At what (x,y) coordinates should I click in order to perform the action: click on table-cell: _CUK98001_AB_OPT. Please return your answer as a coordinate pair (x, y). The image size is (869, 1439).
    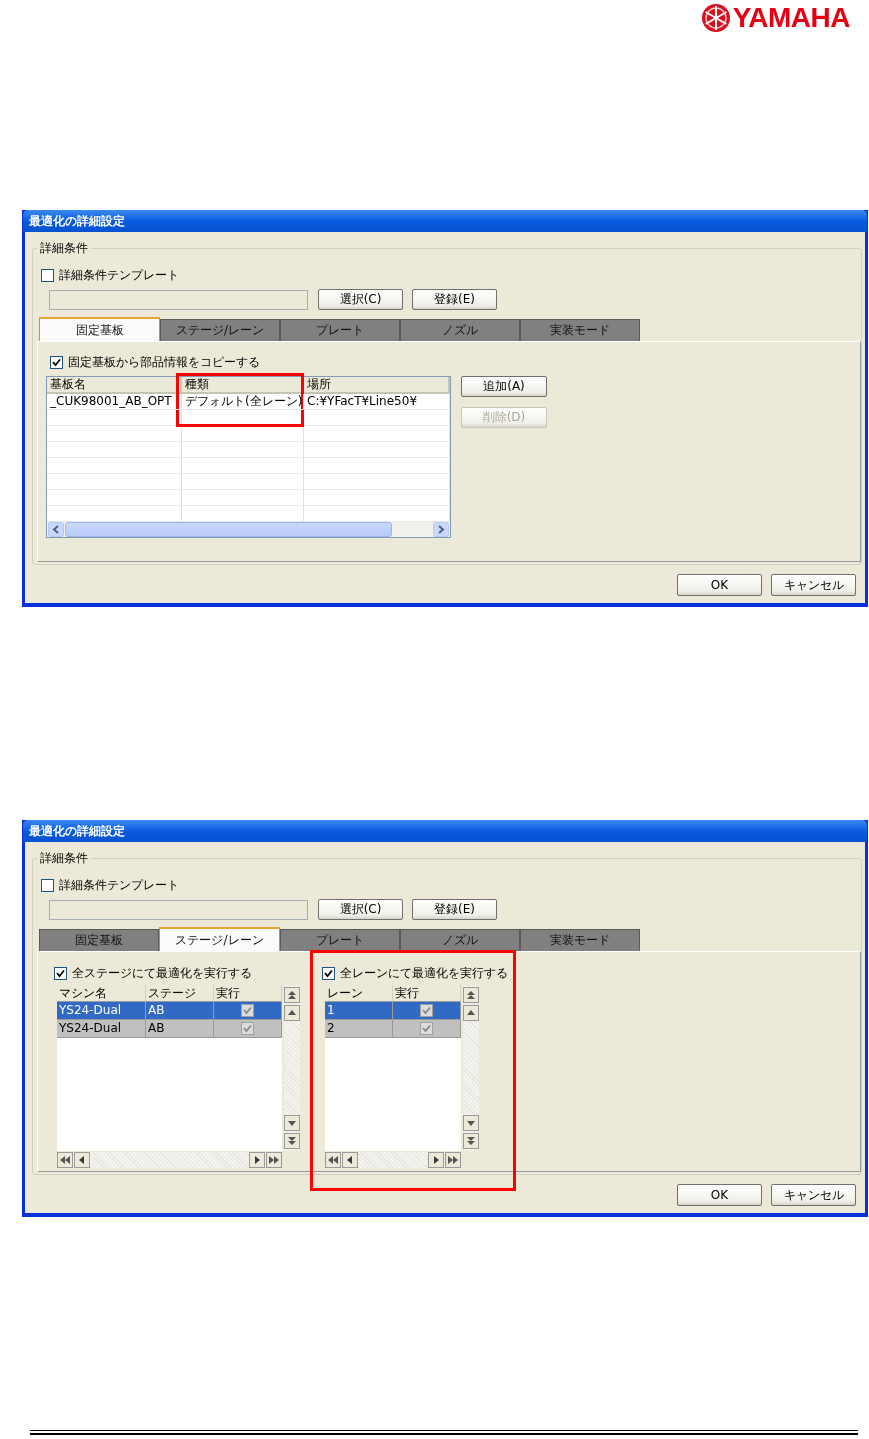
    Looking at the image, I should click on (111, 401).